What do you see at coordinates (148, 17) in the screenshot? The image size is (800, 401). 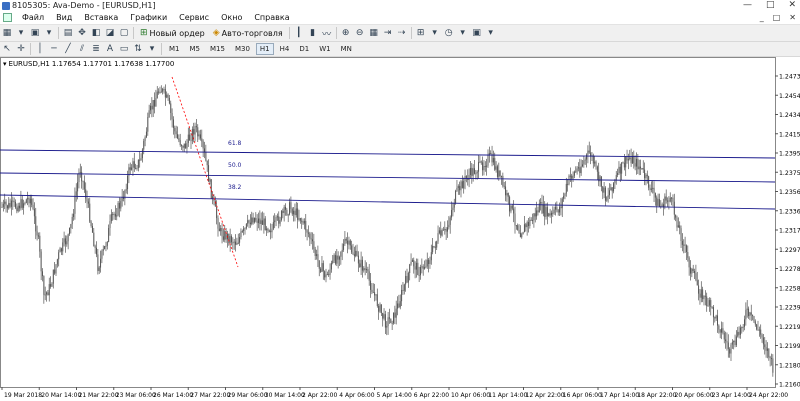 I see `menu-charts: Графики` at bounding box center [148, 17].